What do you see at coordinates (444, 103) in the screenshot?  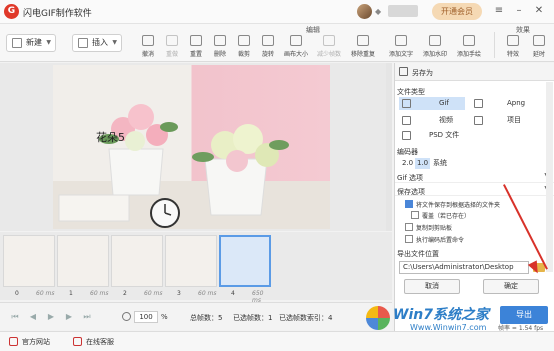 I see `format-label: Gif` at bounding box center [444, 103].